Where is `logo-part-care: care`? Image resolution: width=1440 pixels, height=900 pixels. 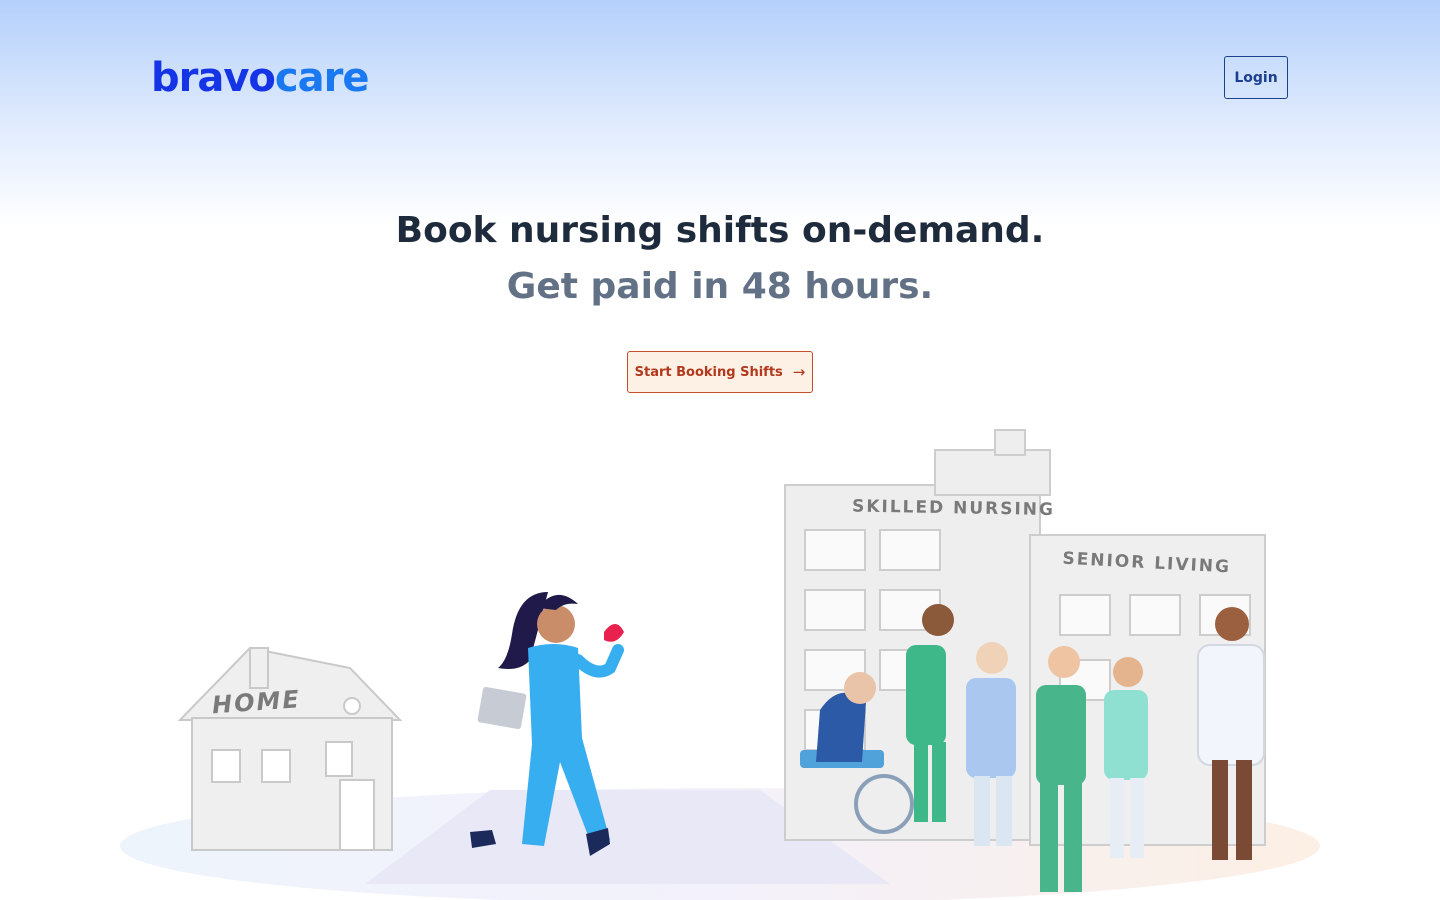 logo-part-care: care is located at coordinates (322, 78).